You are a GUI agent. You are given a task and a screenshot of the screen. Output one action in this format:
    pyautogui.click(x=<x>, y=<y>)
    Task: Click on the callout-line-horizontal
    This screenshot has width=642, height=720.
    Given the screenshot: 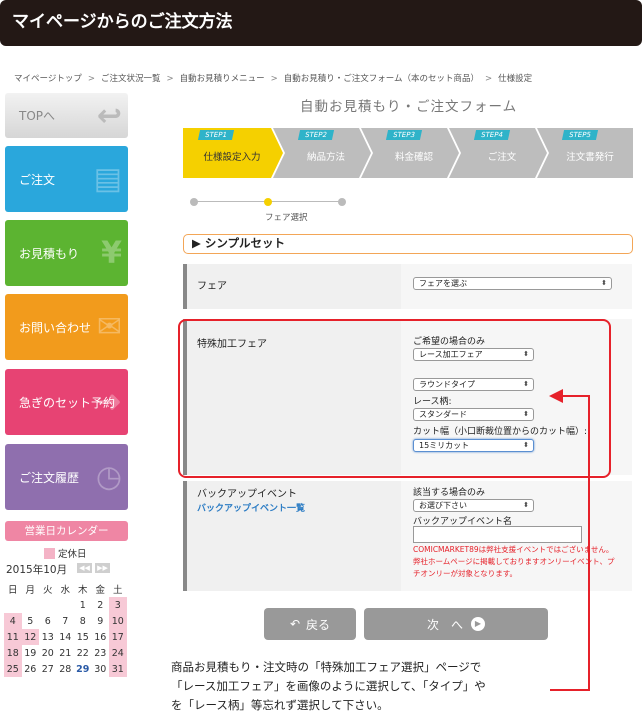 What is the action you would take?
    pyautogui.click(x=575, y=396)
    